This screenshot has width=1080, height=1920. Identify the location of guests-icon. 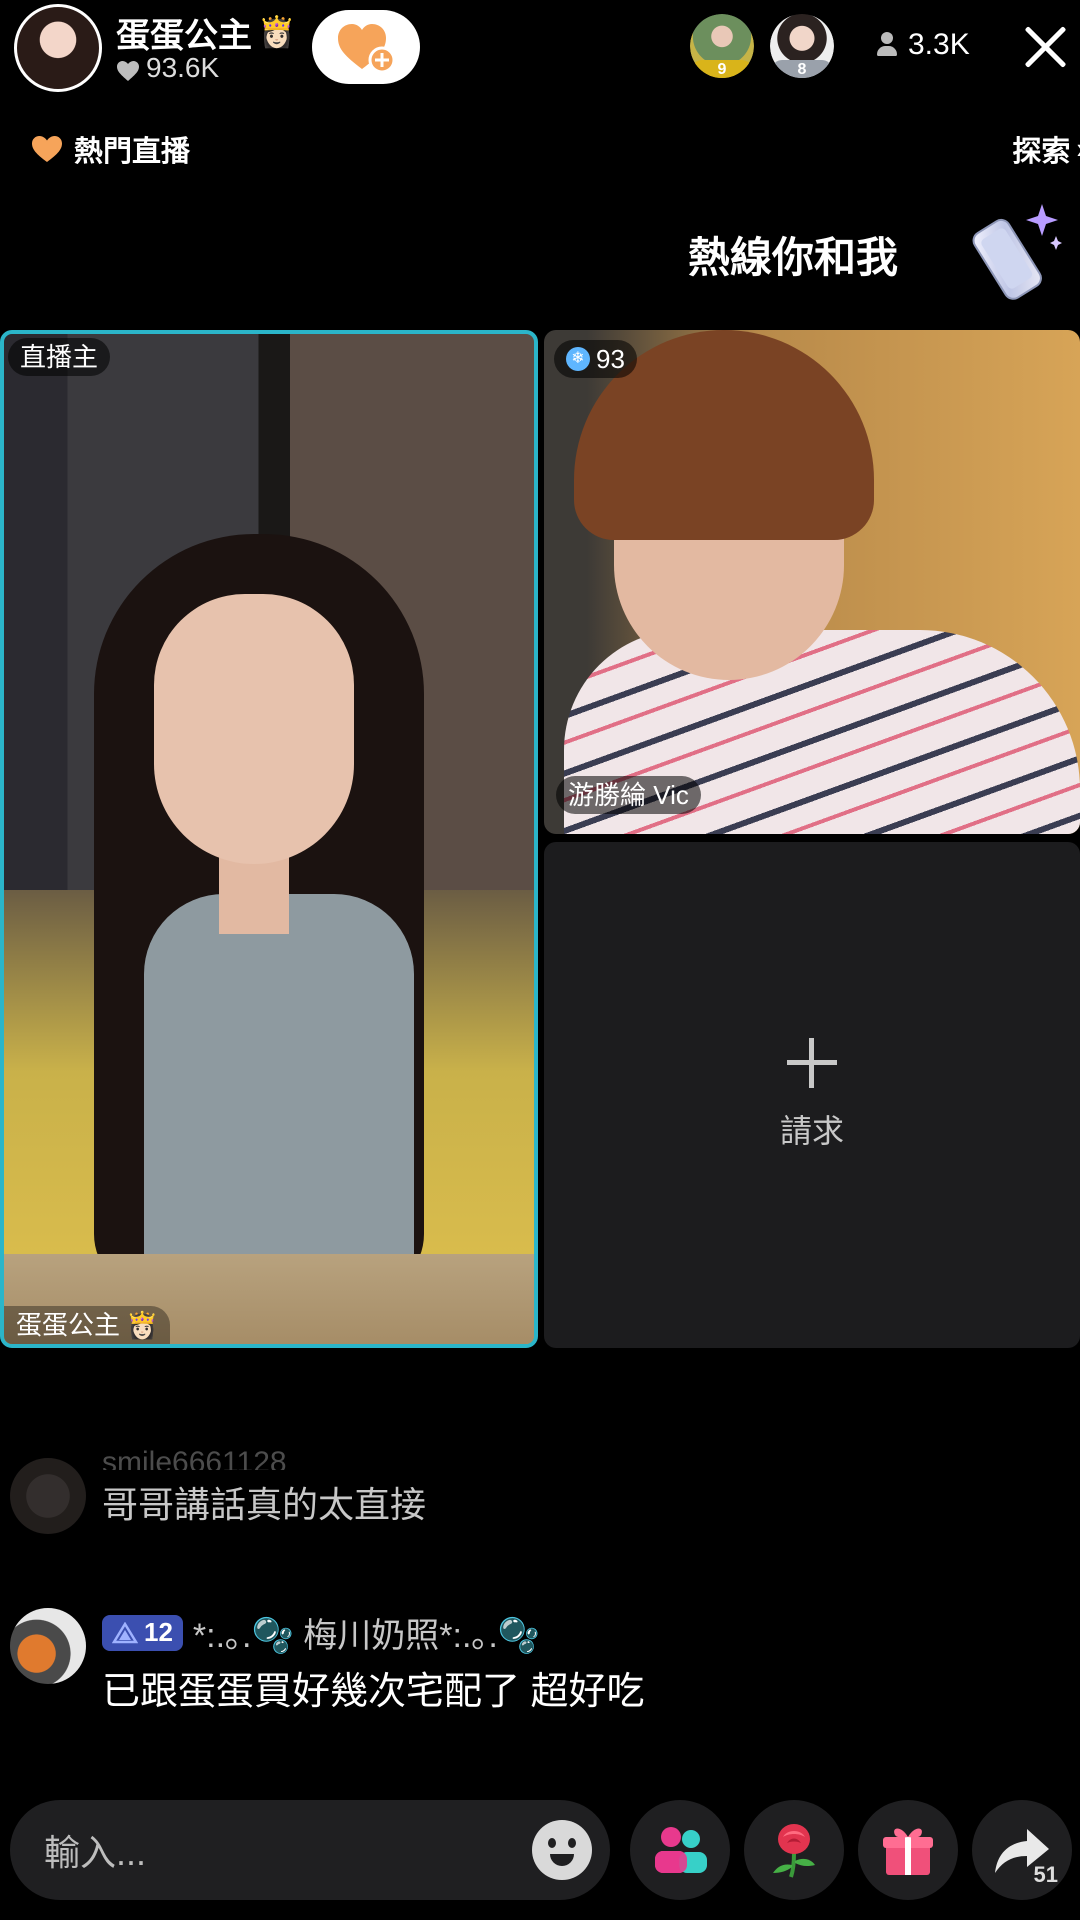
(681, 1850).